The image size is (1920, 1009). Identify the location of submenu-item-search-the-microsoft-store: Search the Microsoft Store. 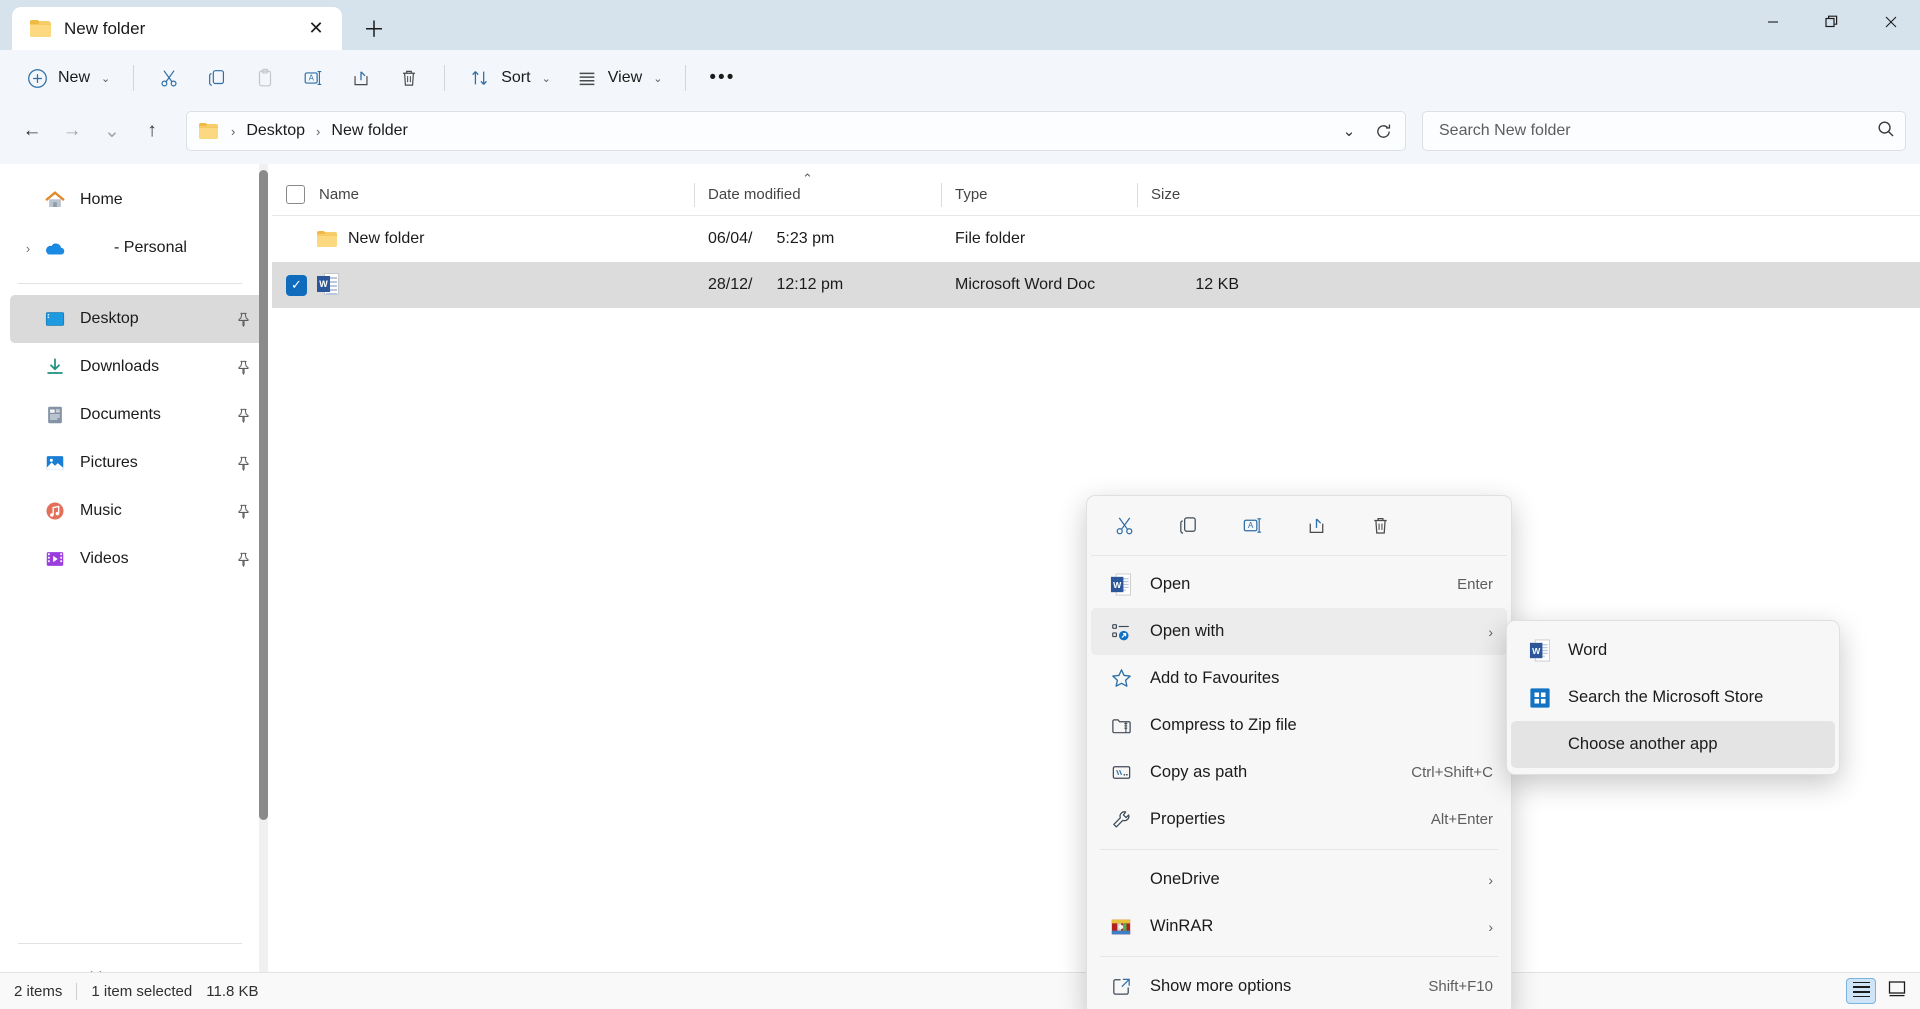
(1673, 697).